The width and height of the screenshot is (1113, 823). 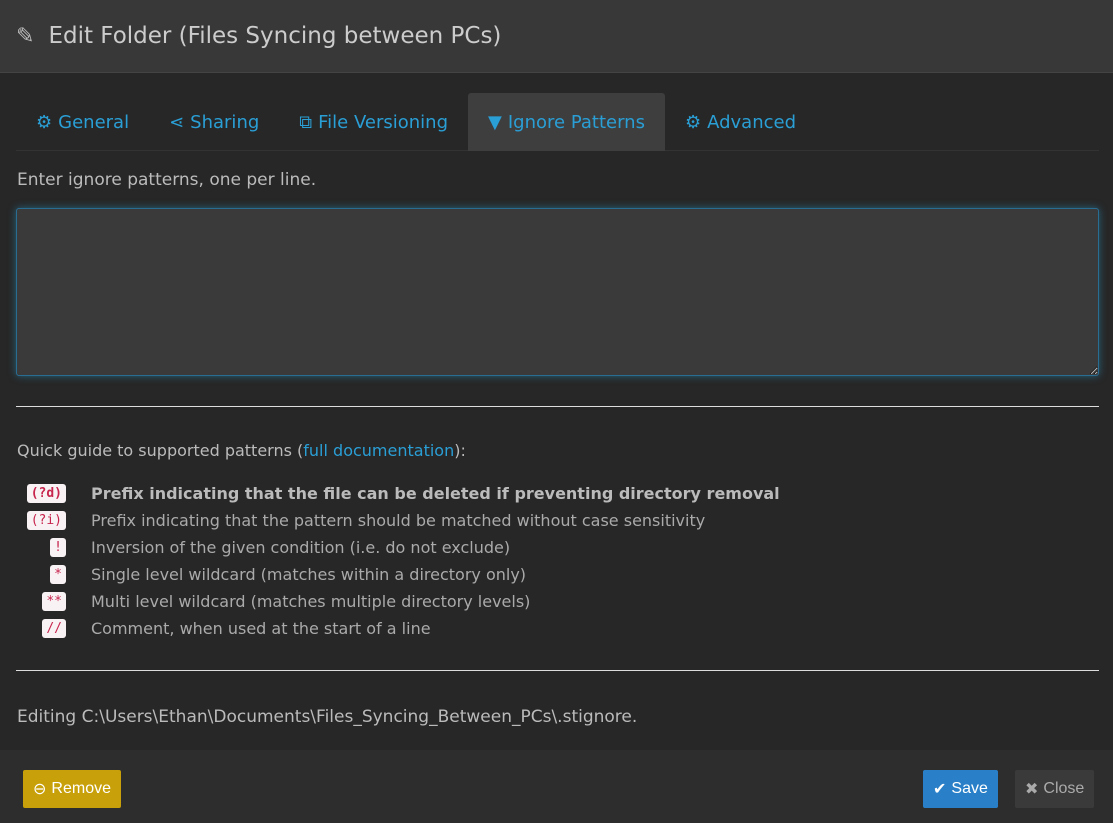 What do you see at coordinates (46, 493) in the screenshot?
I see `pattern-code: (?d)` at bounding box center [46, 493].